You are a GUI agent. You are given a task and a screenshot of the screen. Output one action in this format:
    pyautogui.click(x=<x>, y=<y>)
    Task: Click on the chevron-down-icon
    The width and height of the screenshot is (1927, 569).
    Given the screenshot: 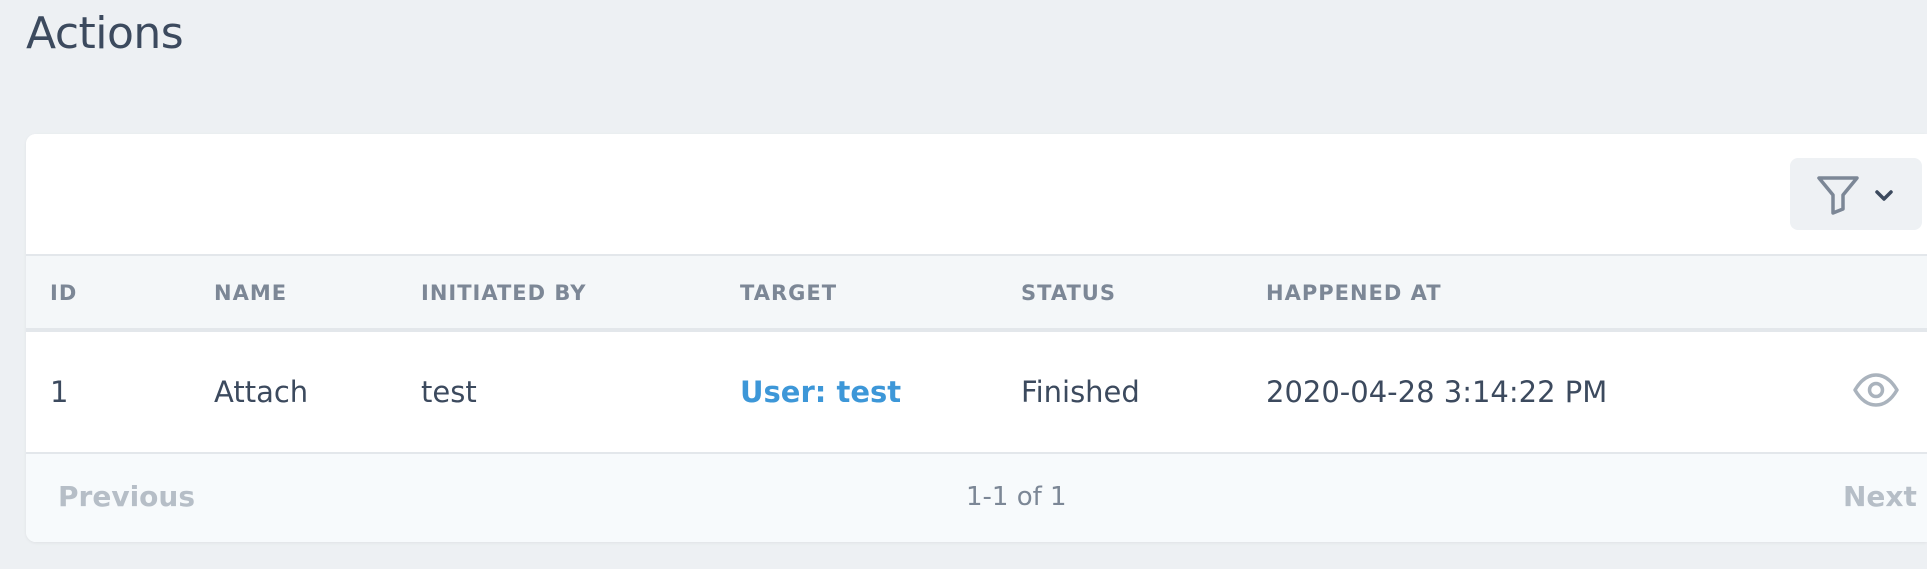 What is the action you would take?
    pyautogui.click(x=1884, y=197)
    